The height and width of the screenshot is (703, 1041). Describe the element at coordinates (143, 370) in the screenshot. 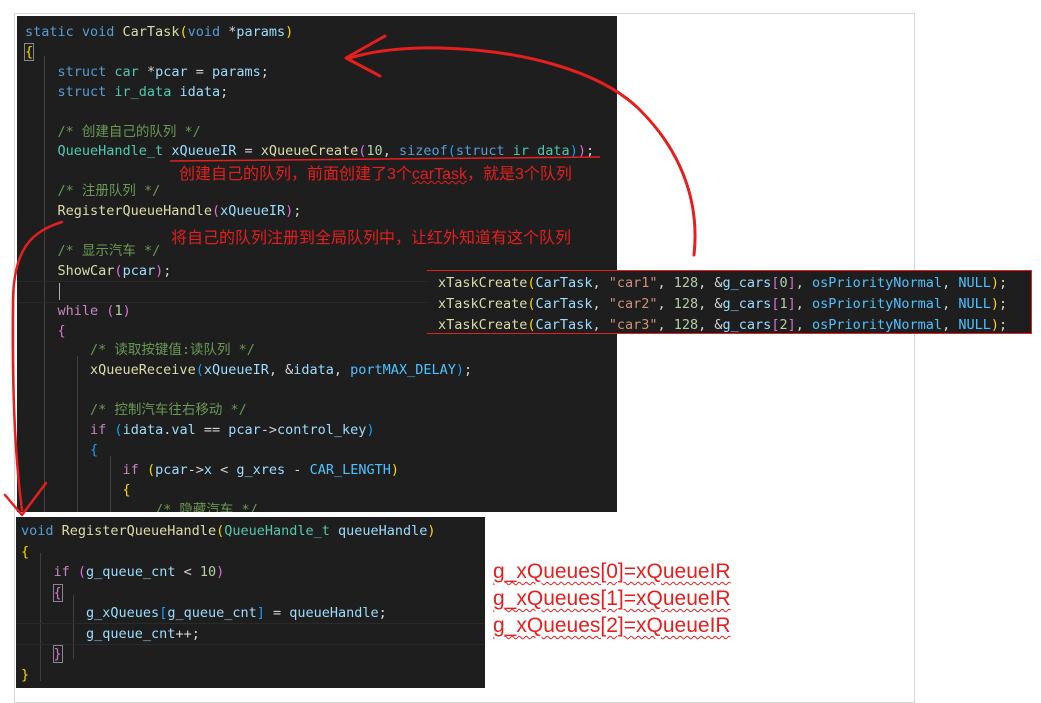

I see `code-token: xQueueReceive` at that location.